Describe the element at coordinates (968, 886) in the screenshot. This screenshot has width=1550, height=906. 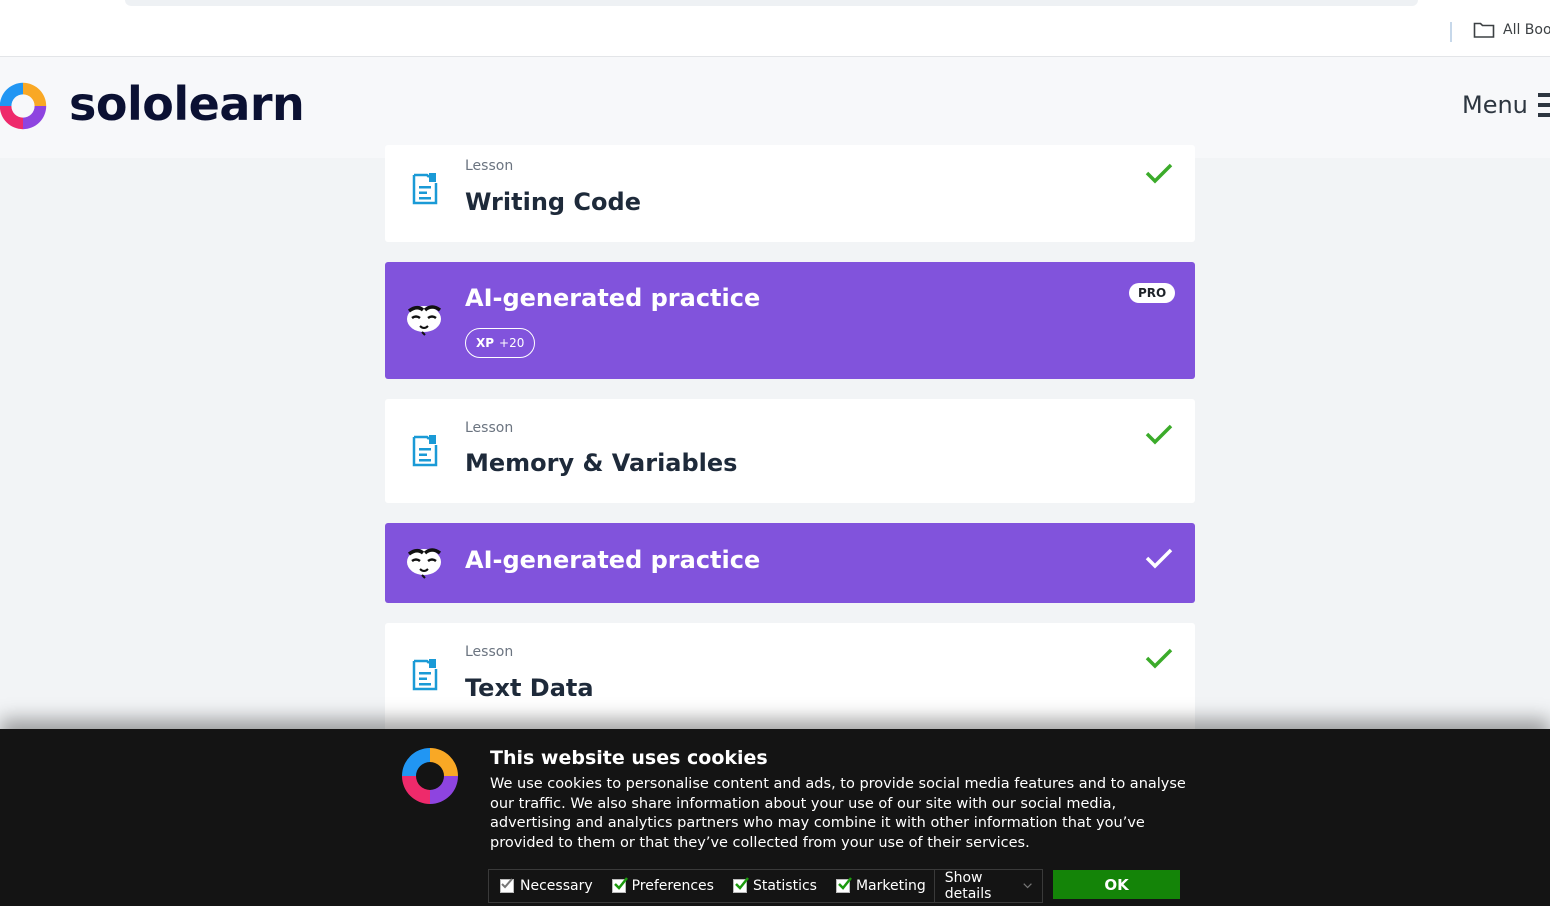
I see `show-details-label: Show details` at that location.